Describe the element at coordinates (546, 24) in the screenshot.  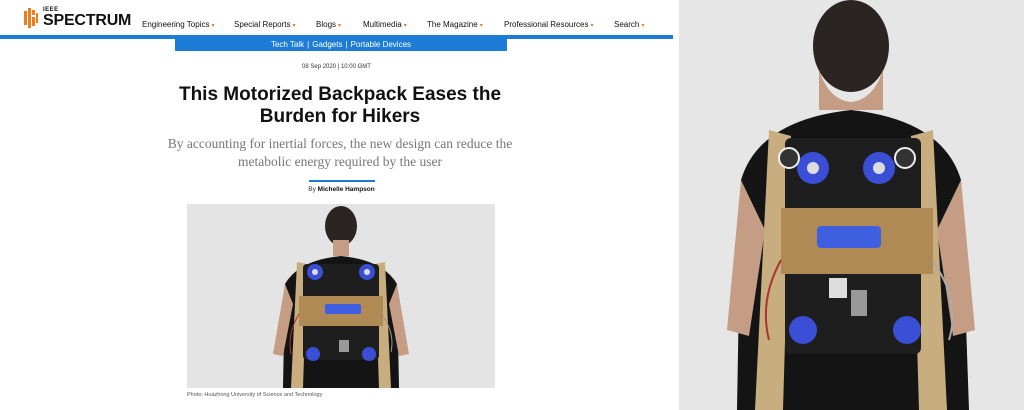
I see `nav-label: Professional Resources` at that location.